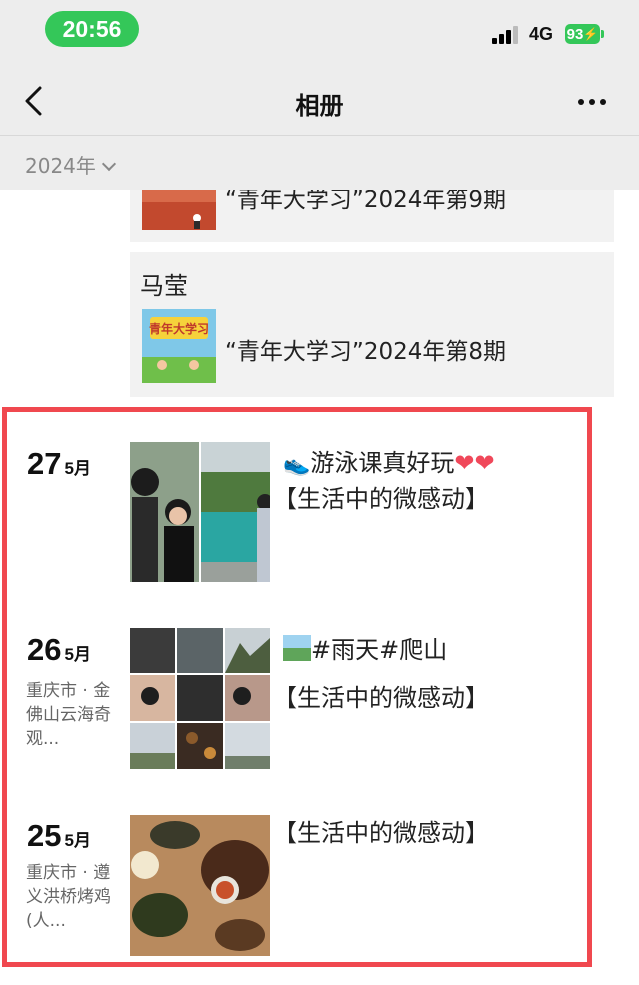 Image resolution: width=639 pixels, height=985 pixels. What do you see at coordinates (319, 106) in the screenshot?
I see `page-title: 相册` at bounding box center [319, 106].